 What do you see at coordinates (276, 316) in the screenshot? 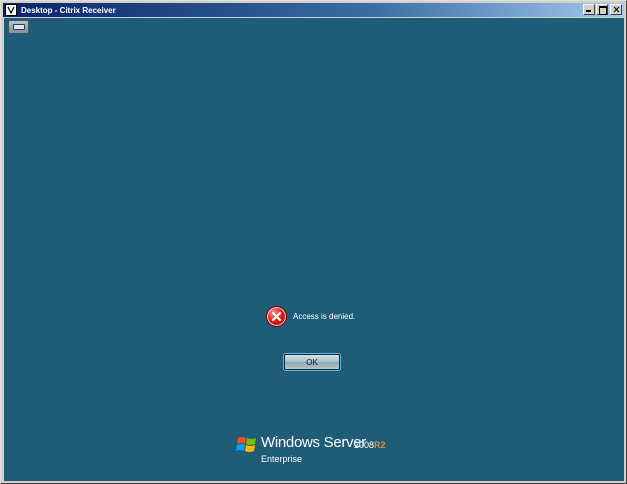
I see `error-icon` at bounding box center [276, 316].